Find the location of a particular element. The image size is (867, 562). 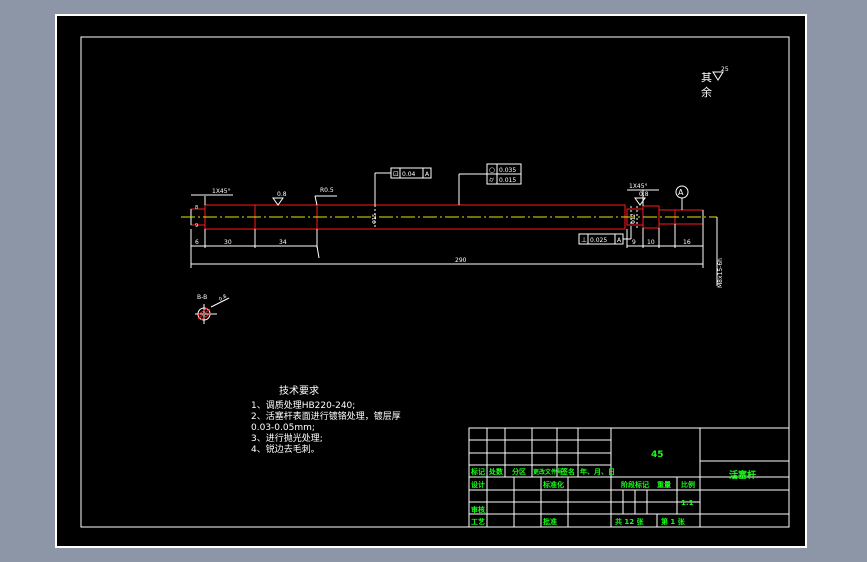

notes-line1: 1、调质处理HB220-240; is located at coordinates (303, 405).